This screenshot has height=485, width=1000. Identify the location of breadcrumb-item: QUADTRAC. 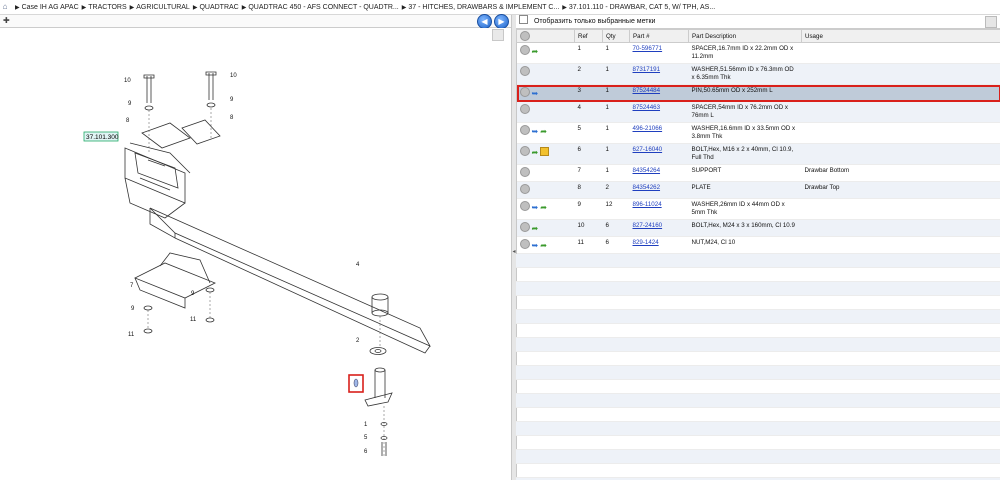
(218, 7).